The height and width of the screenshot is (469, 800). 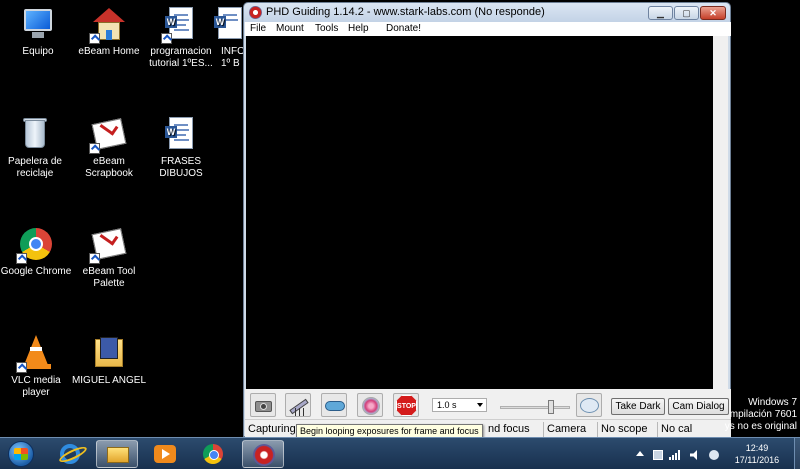 I want to click on desktop-icon-recycle-bin: Papelera de reciclaje, so click(x=37, y=148).